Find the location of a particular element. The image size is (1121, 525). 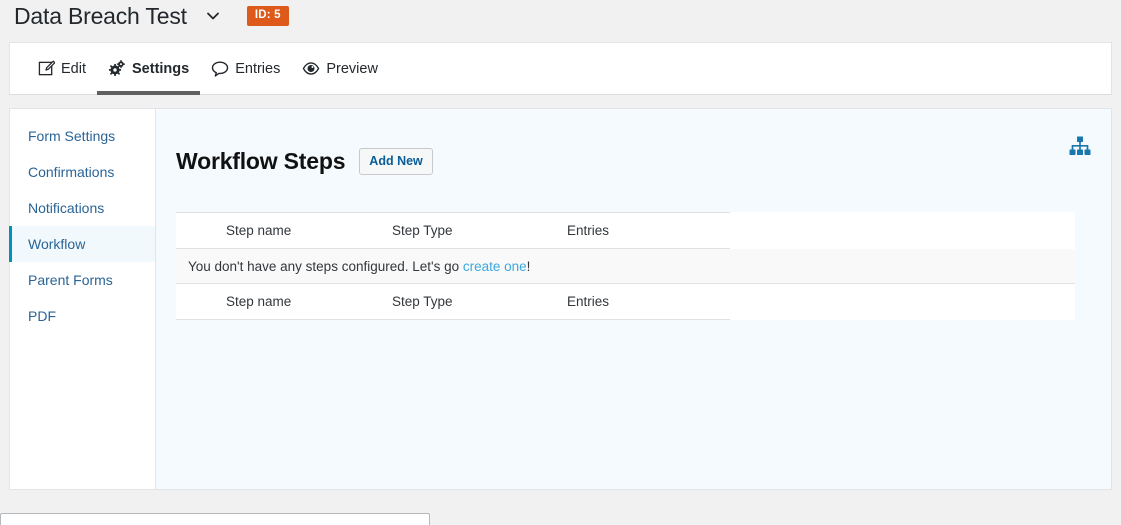

column-header-step-type: Step Type is located at coordinates (479, 231).